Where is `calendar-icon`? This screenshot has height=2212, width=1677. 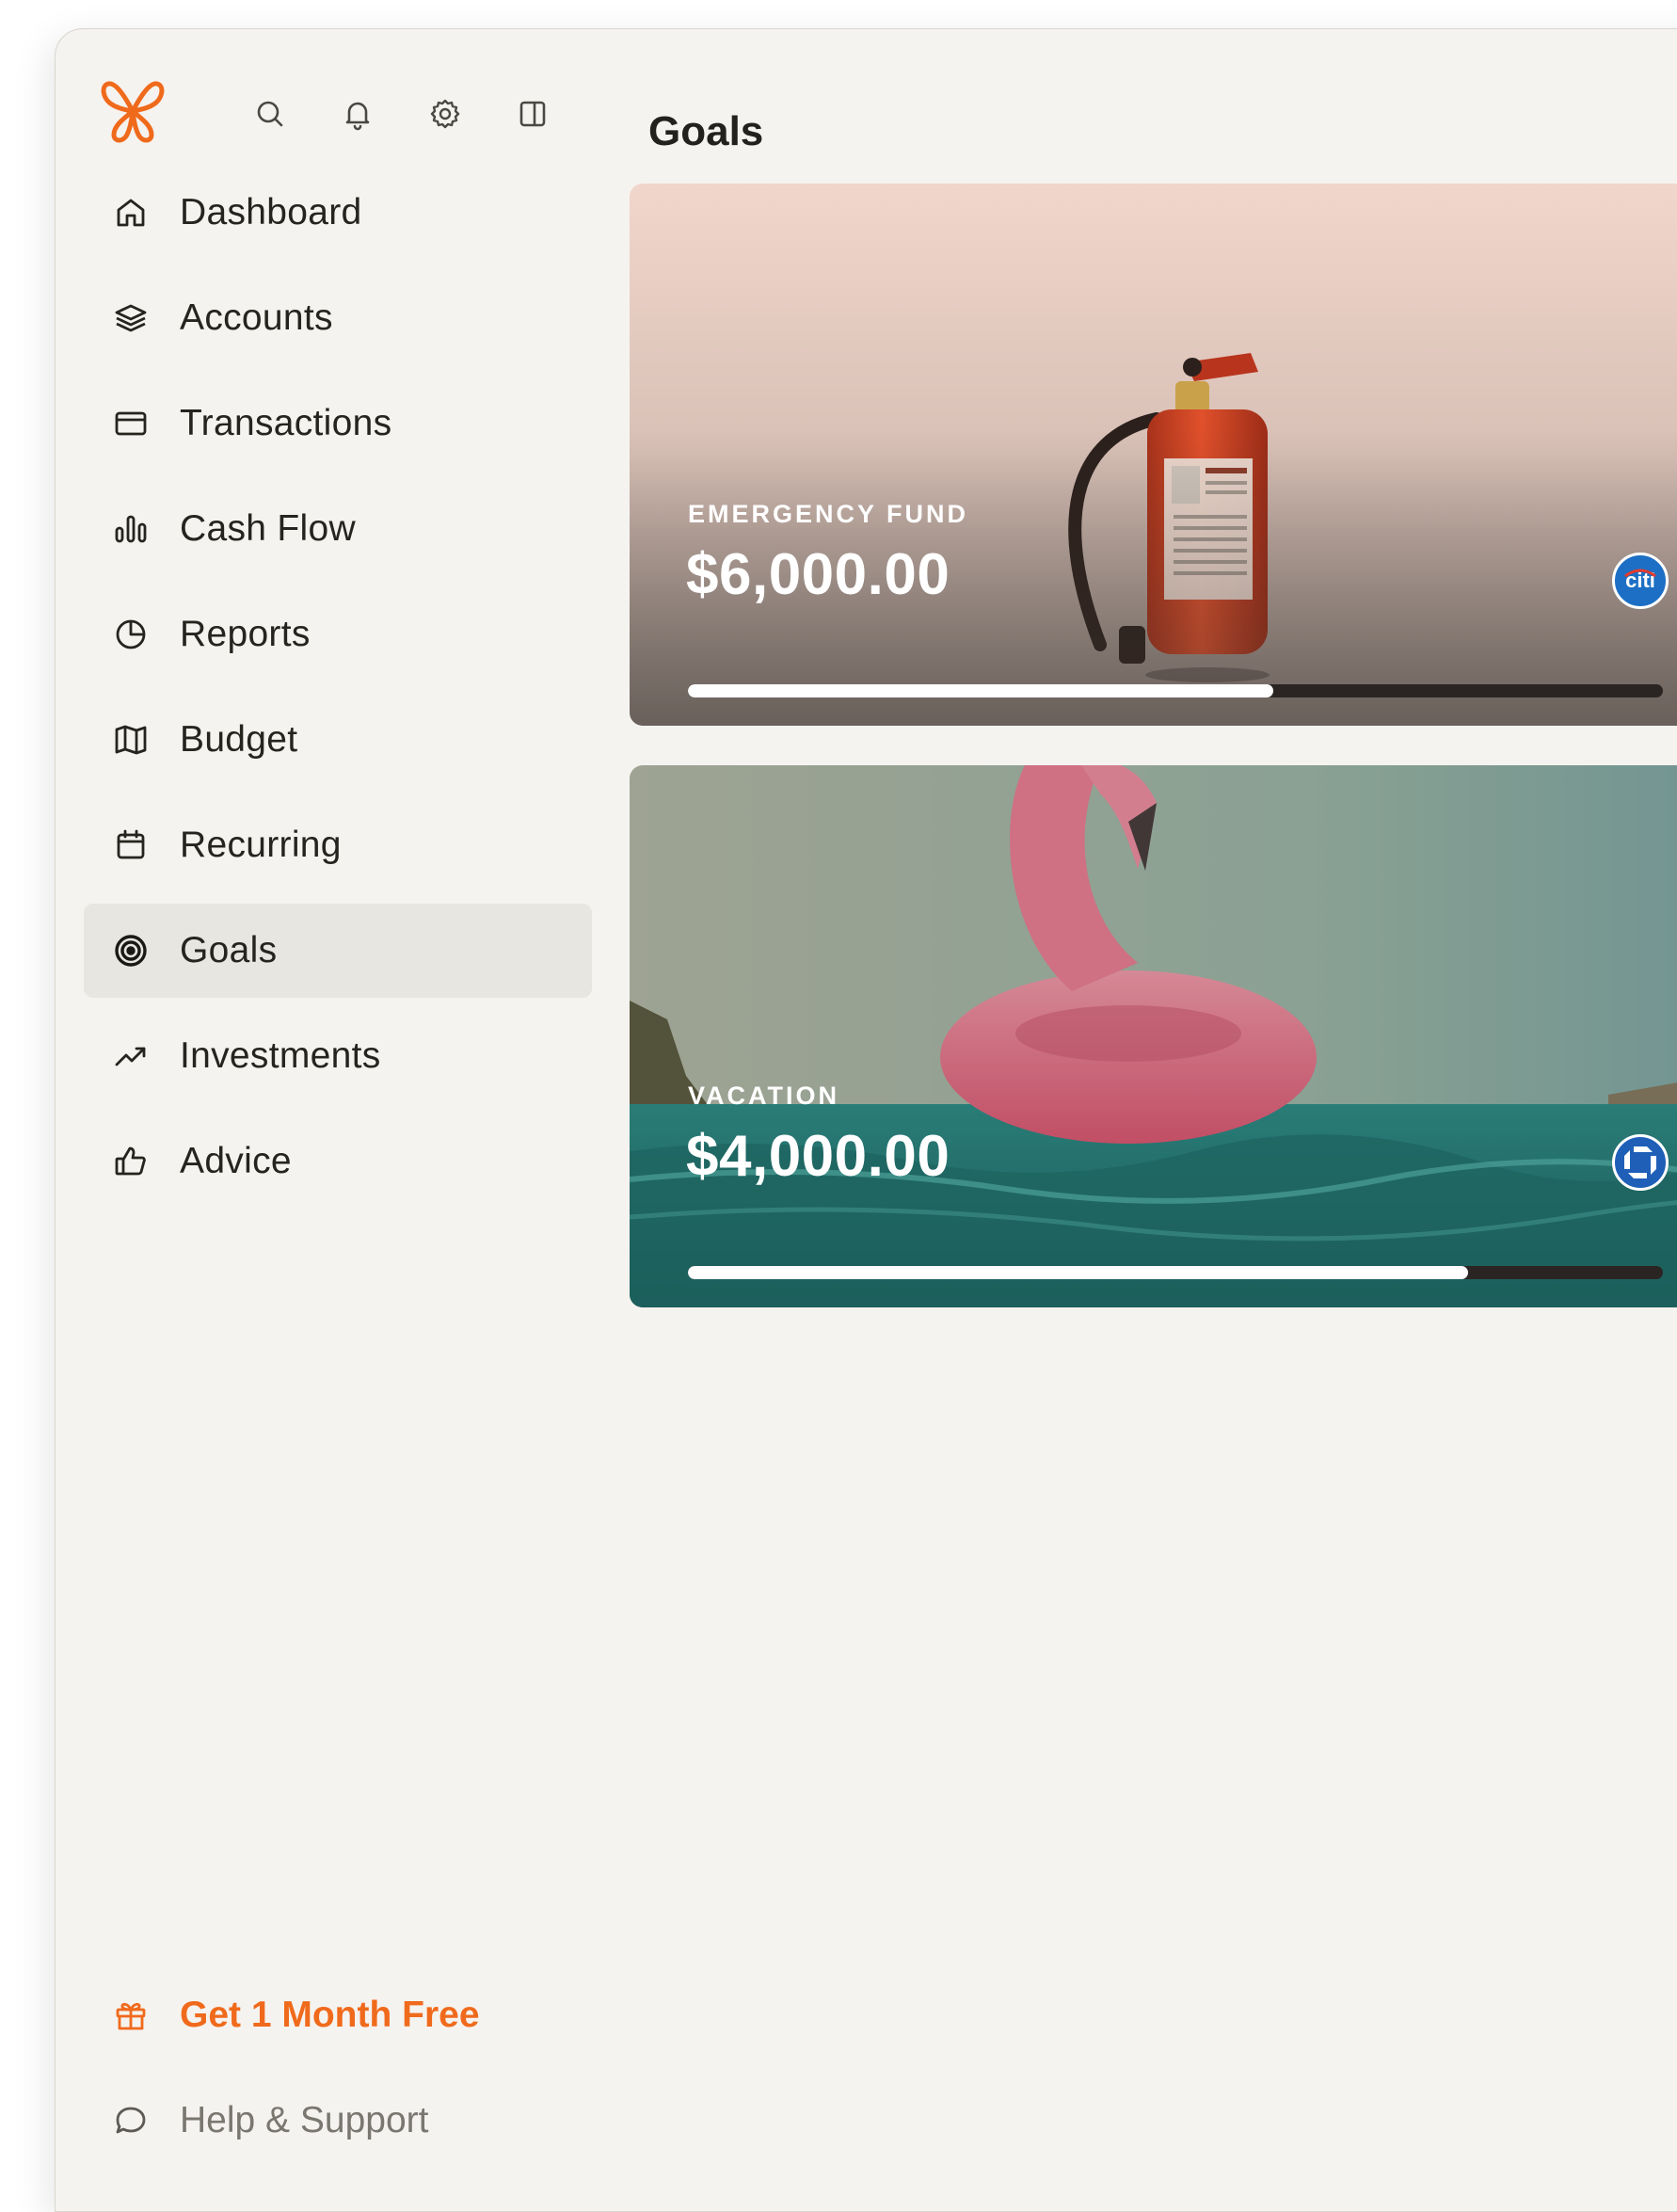
calendar-icon is located at coordinates (131, 845).